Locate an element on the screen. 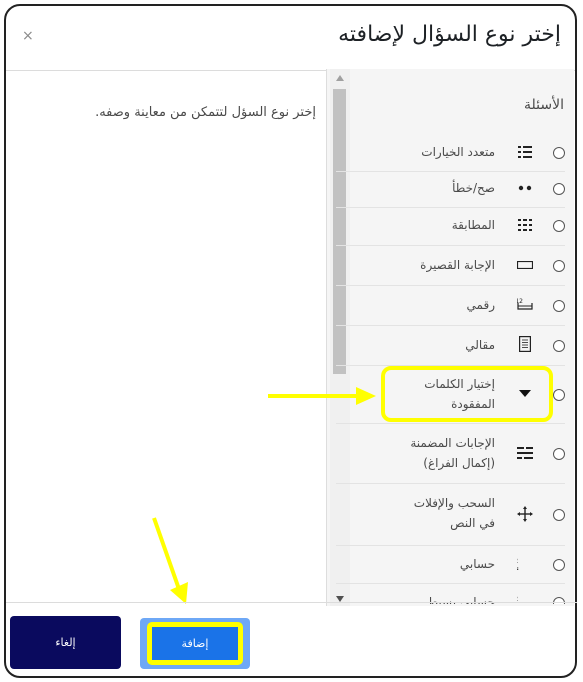  option-label: متعدد الخيارات is located at coordinates (458, 152).